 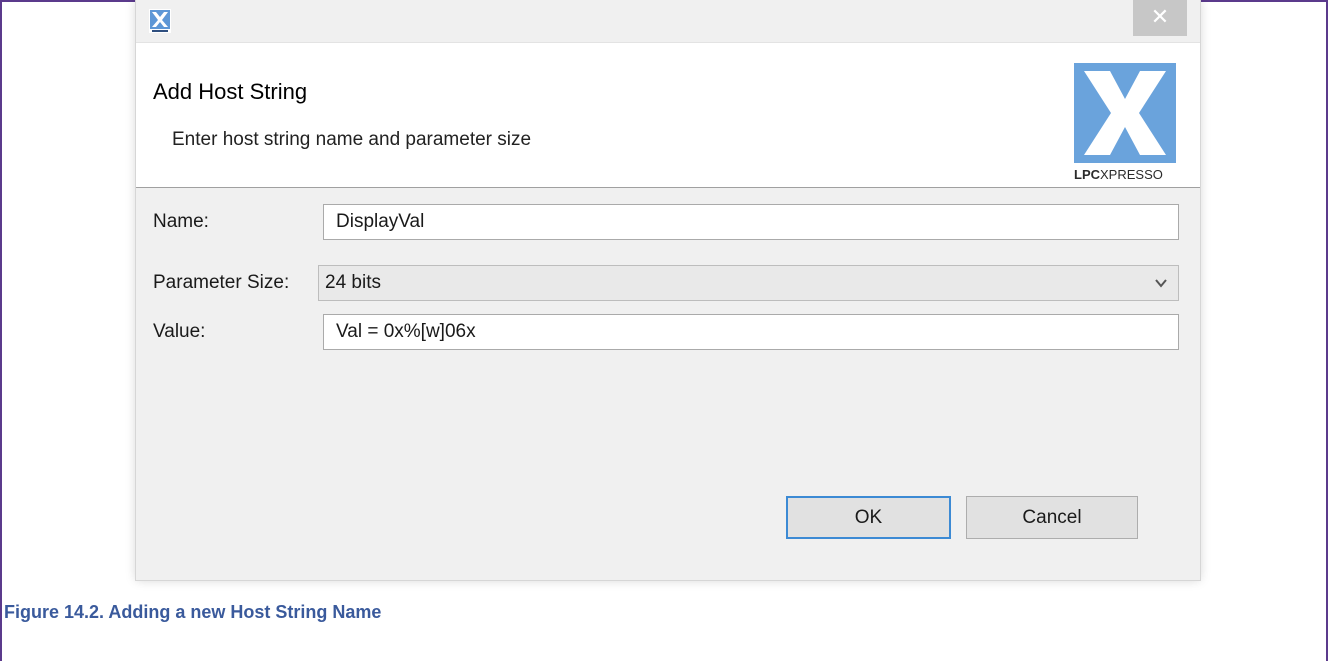 I want to click on name-label: Name:, so click(x=181, y=221).